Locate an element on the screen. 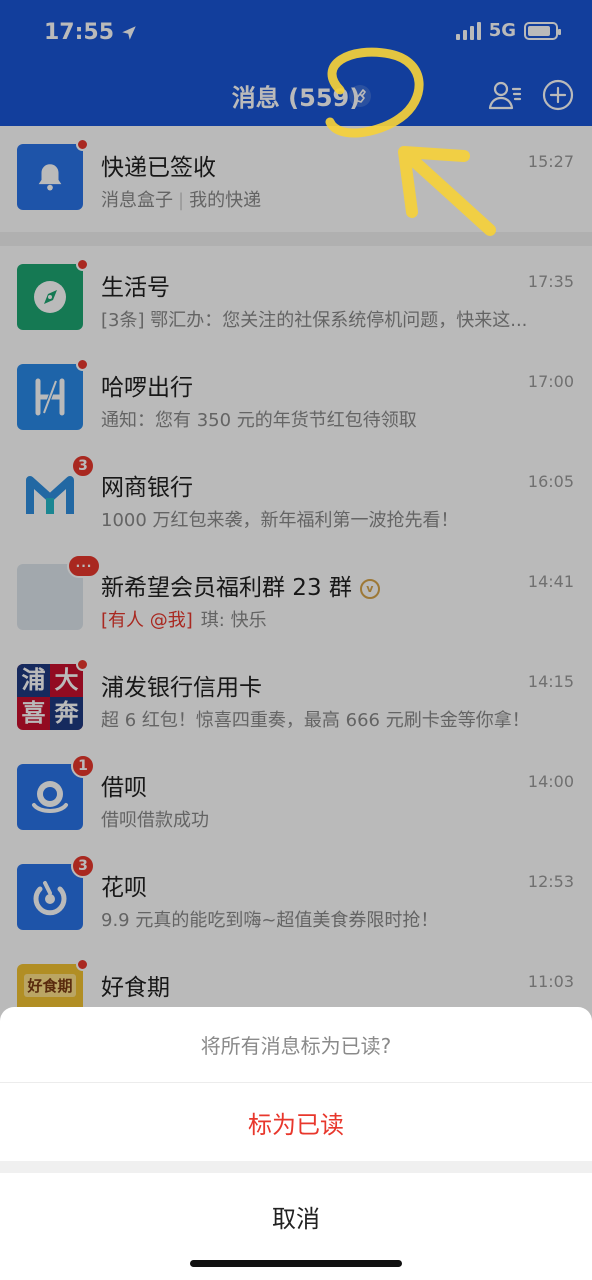 This screenshot has height=1280, width=592. home-indicator is located at coordinates (296, 1263).